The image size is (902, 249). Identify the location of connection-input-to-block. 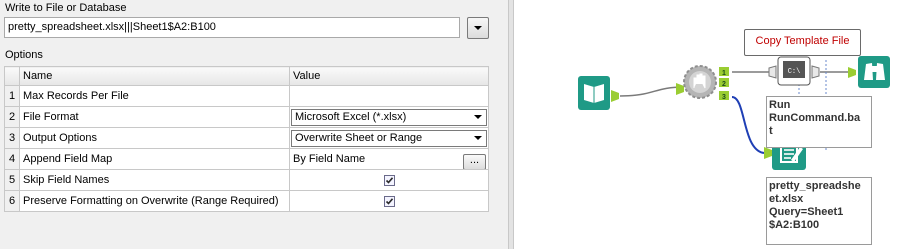
(652, 91).